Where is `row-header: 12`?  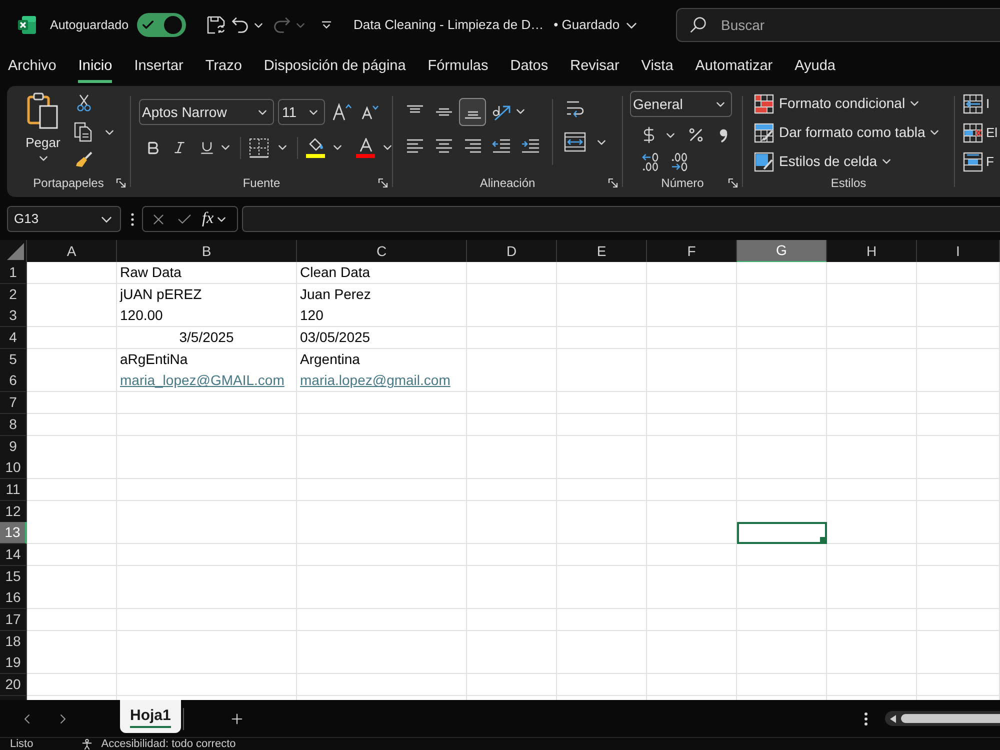
row-header: 12 is located at coordinates (13, 511).